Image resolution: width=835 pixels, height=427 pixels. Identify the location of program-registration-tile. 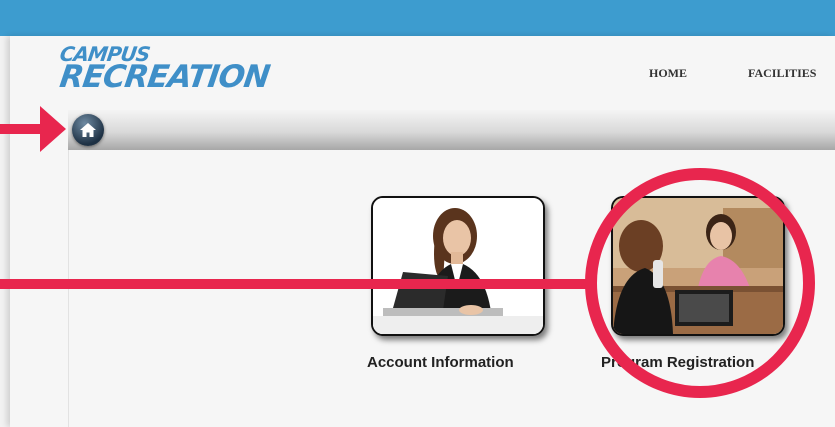
(698, 266).